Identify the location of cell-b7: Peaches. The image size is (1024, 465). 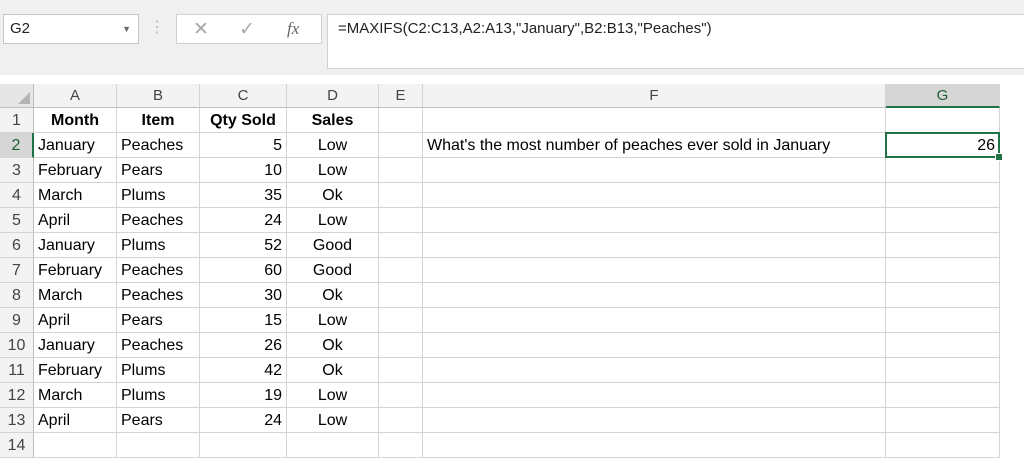
(158, 270).